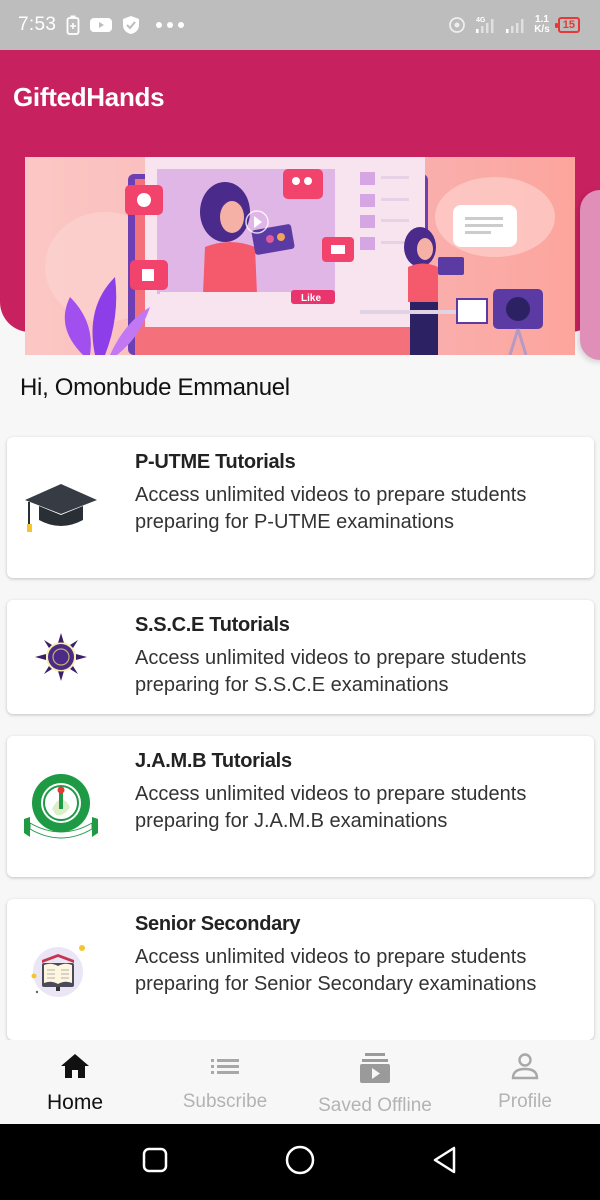 The width and height of the screenshot is (600, 1200). What do you see at coordinates (37, 24) in the screenshot?
I see `status-time: 7:53` at bounding box center [37, 24].